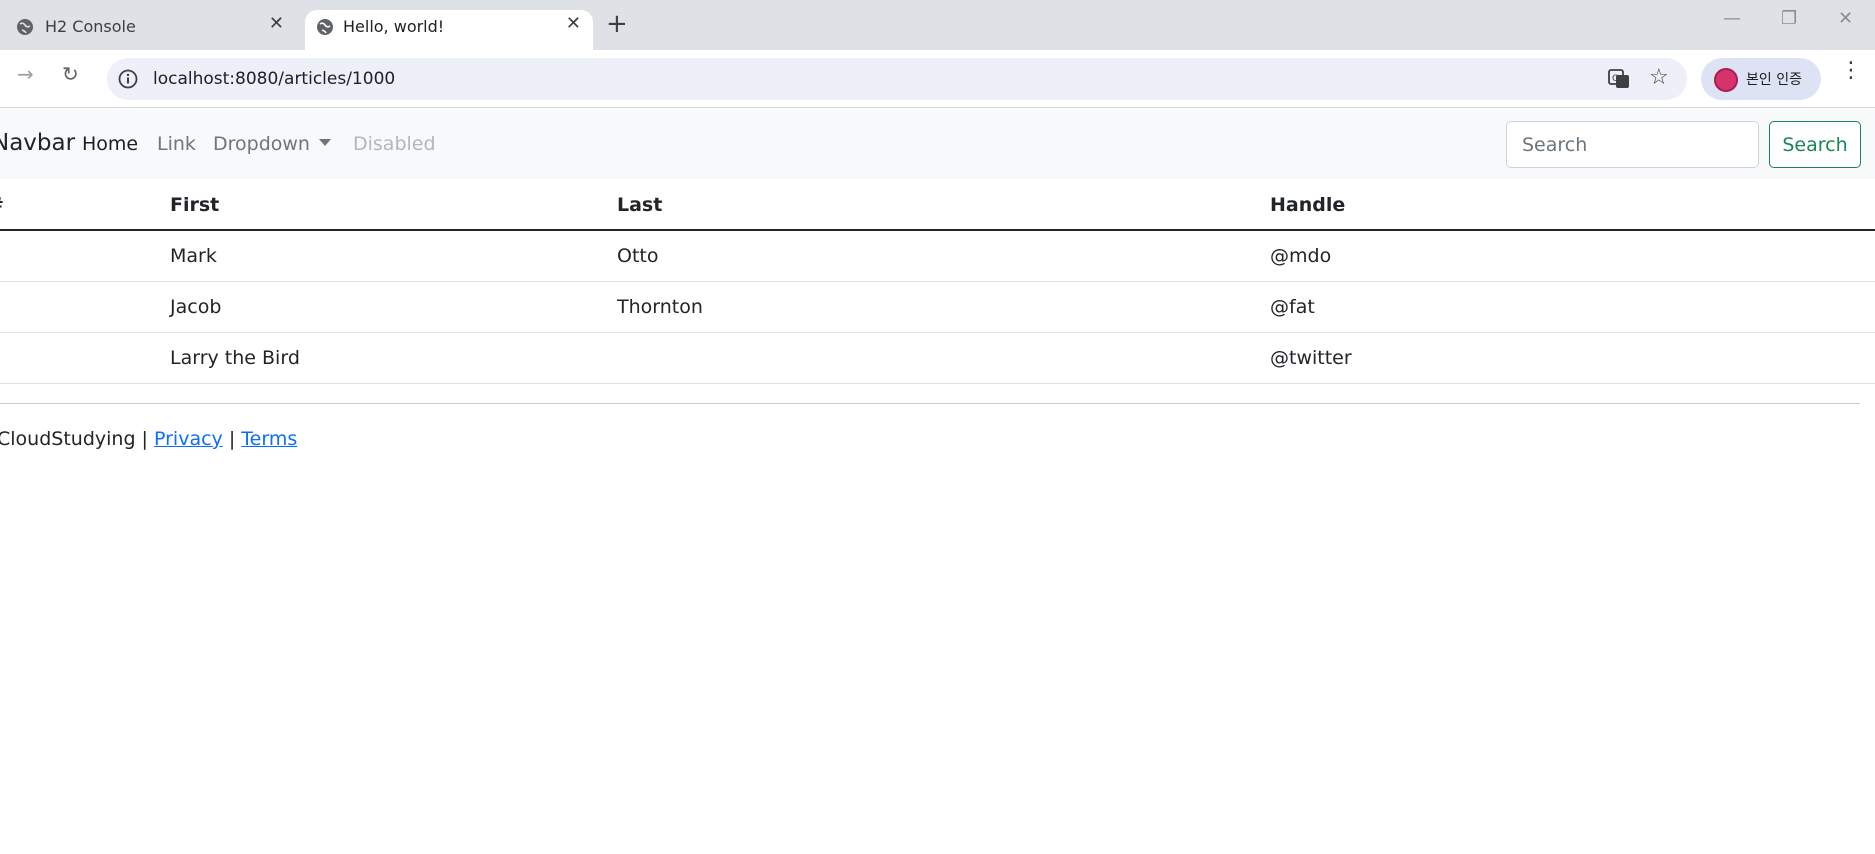 Image resolution: width=1875 pixels, height=854 pixels. I want to click on nav-link-disabled: Disabled, so click(394, 144).